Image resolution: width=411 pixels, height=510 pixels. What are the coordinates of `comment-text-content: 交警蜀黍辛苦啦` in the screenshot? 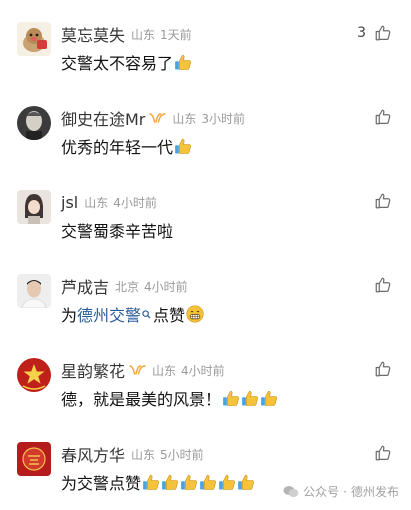 It's located at (117, 231).